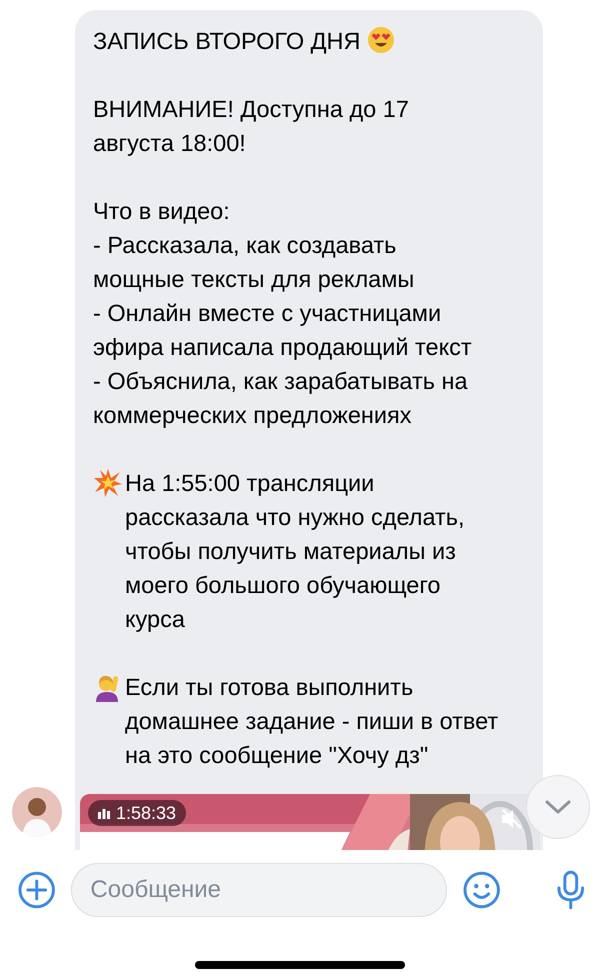 The width and height of the screenshot is (600, 980). I want to click on chevron-down-icon, so click(558, 807).